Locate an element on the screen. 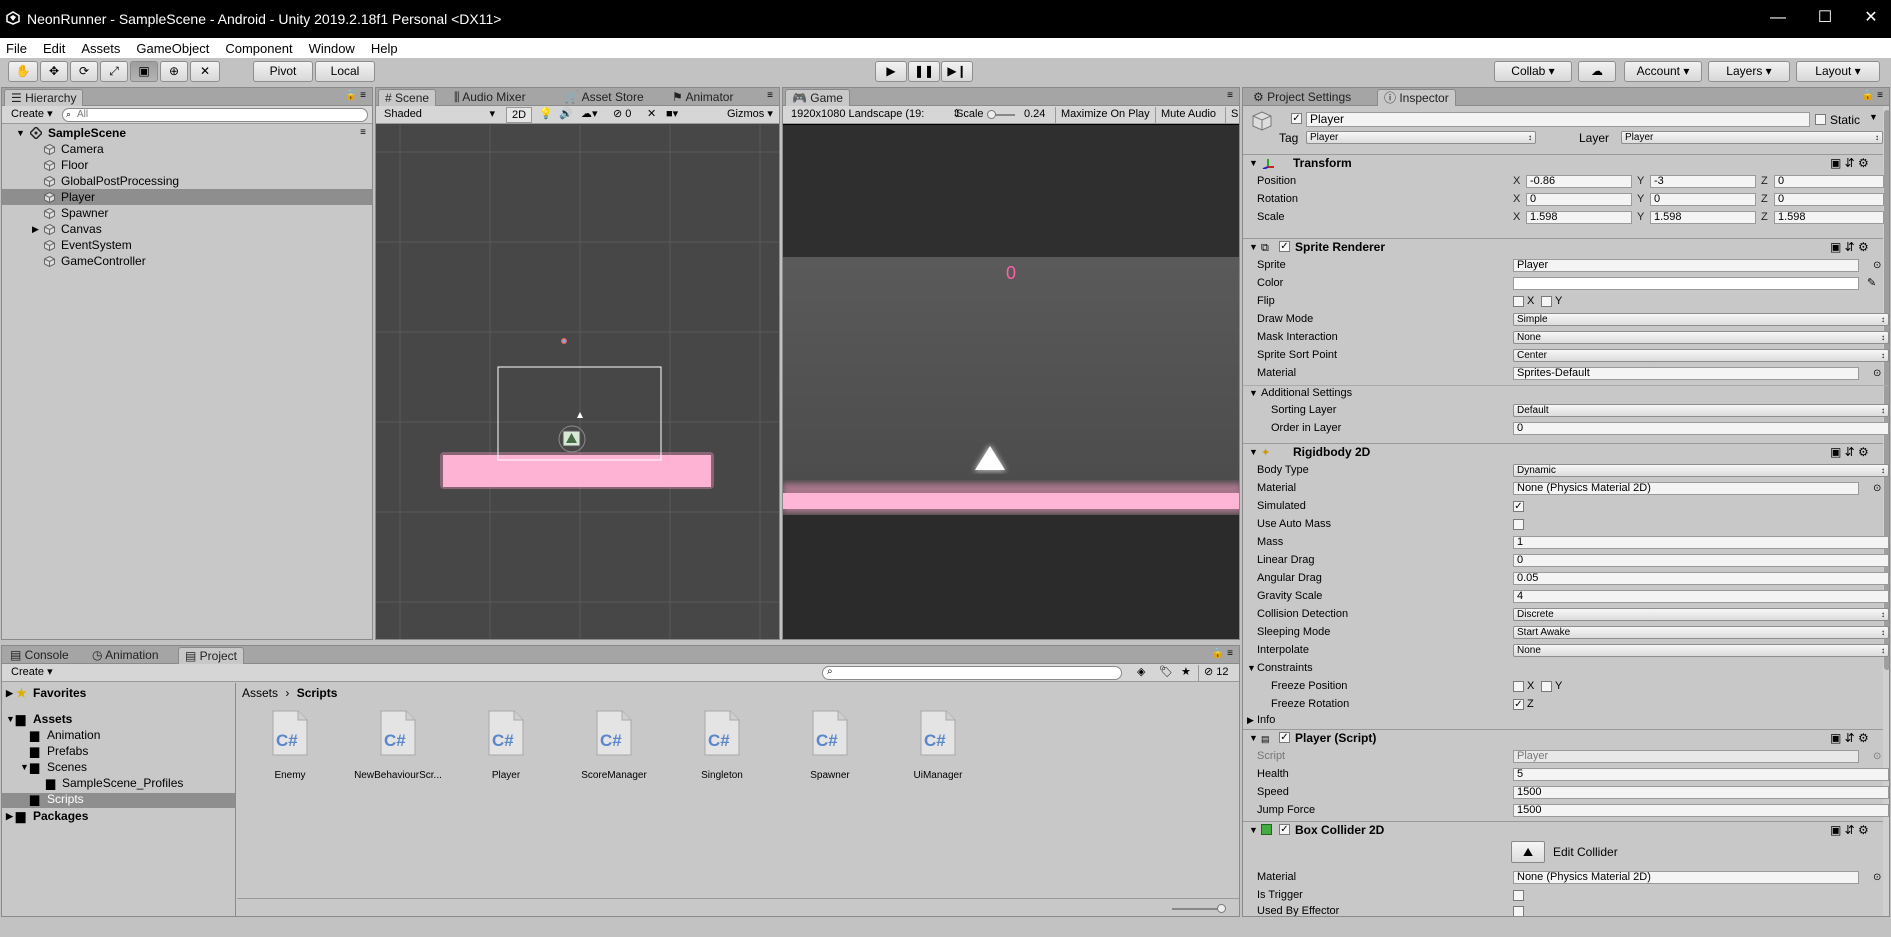  hierarchy-search-input: All is located at coordinates (215, 115).